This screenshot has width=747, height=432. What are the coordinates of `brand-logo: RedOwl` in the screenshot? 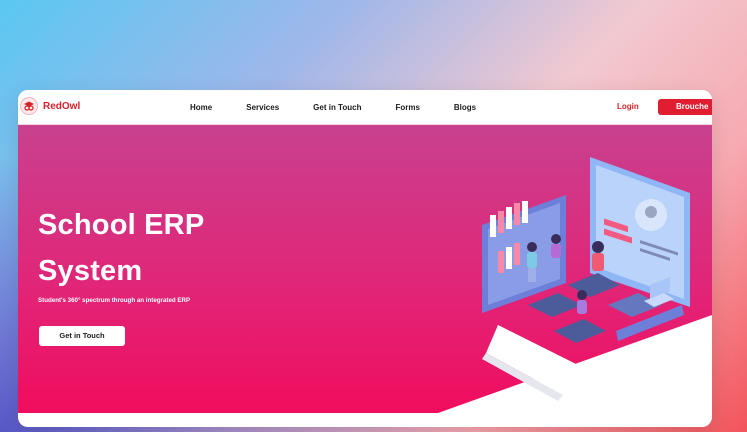 It's located at (50, 106).